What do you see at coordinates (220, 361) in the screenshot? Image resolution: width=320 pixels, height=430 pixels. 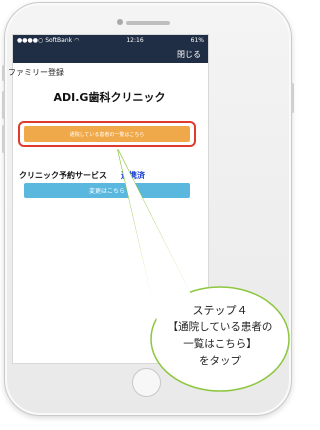 I see `callout-line-3: をタップ` at bounding box center [220, 361].